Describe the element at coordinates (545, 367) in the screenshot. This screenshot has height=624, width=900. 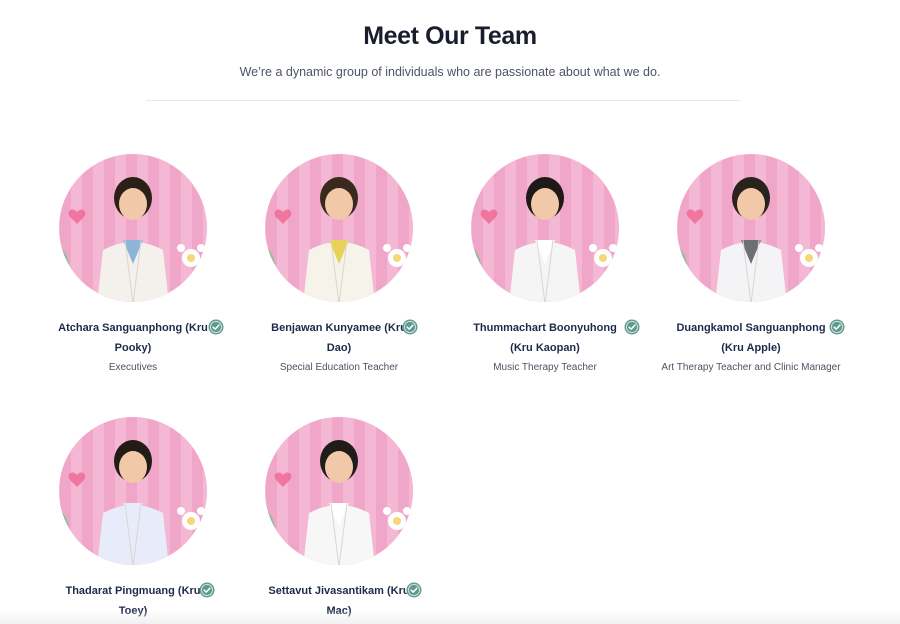
I see `member-role: Music Therapy Teacher` at that location.